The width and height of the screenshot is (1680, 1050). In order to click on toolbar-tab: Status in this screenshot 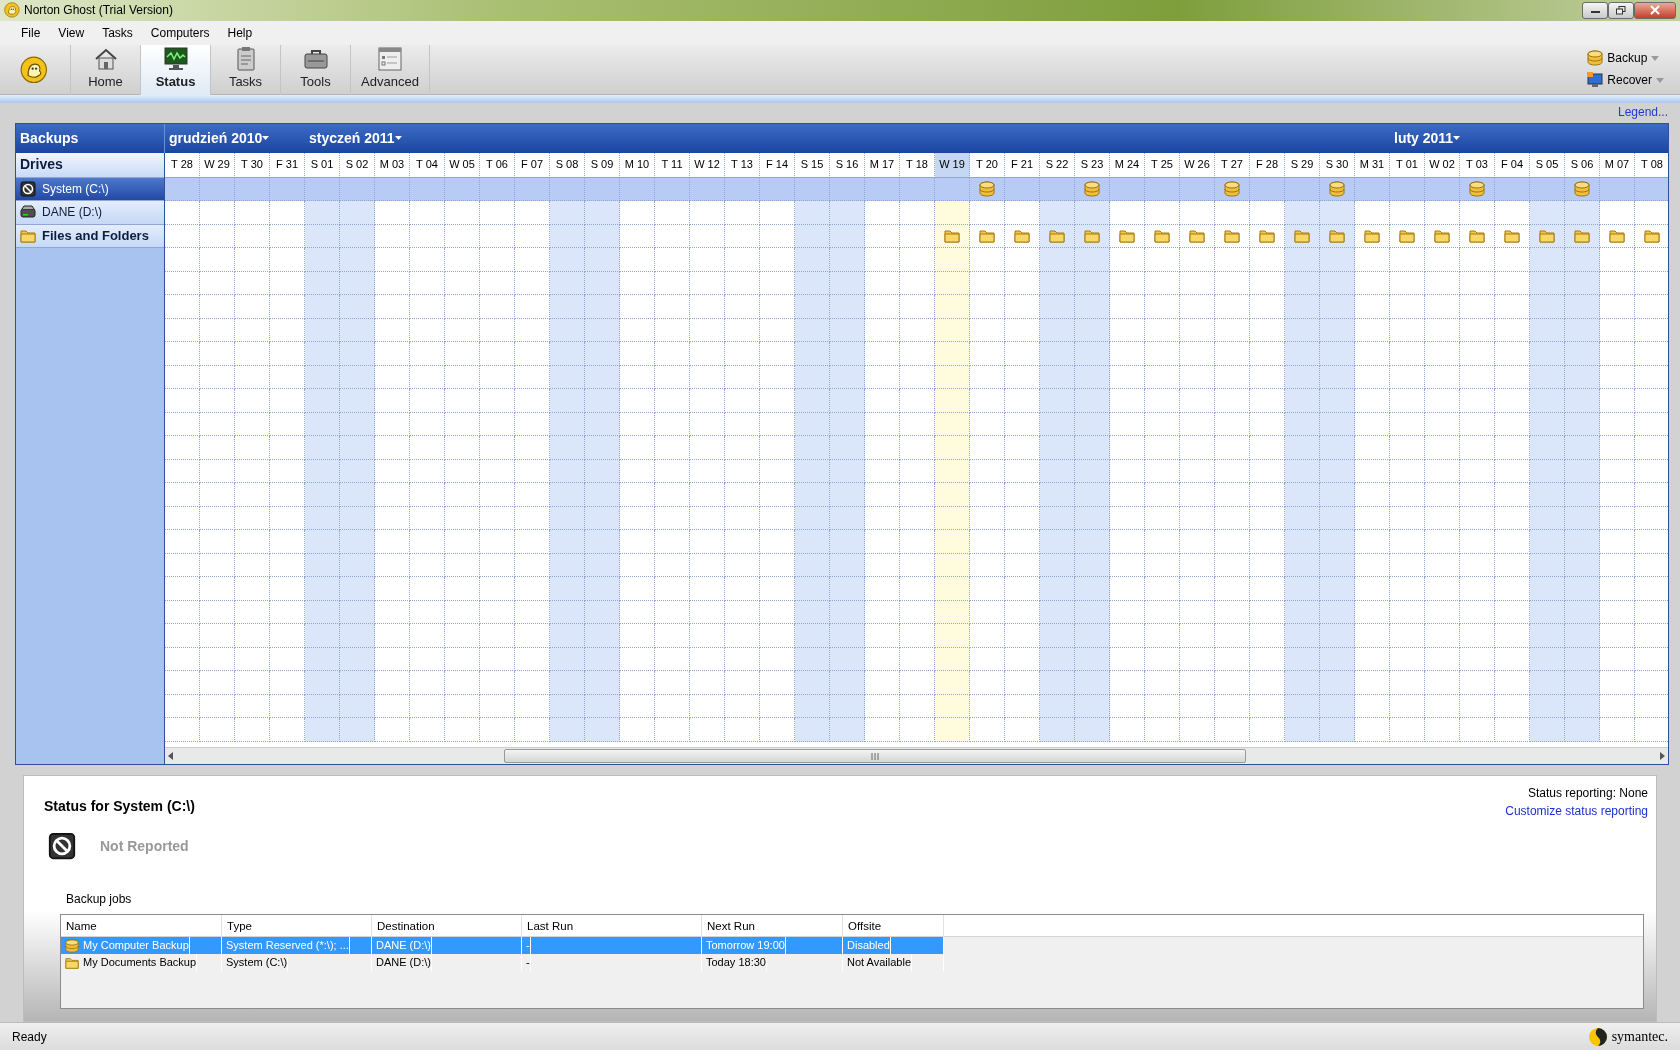, I will do `click(175, 69)`.